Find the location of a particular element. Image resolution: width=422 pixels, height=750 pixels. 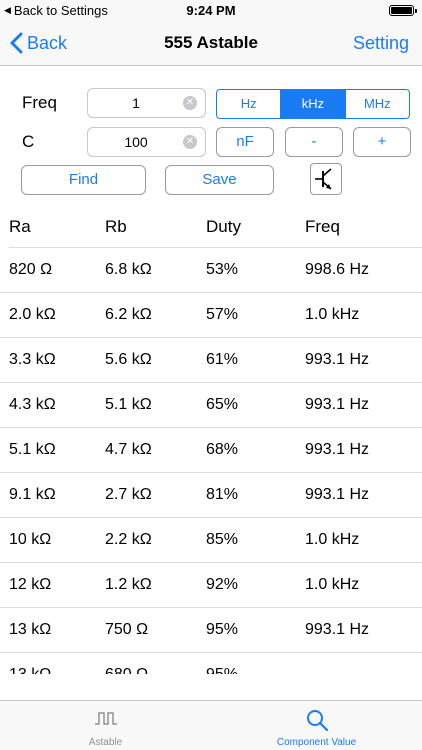

table-row: 4.3 kΩ 5.1 kΩ 65% 993.1 Hz is located at coordinates (211, 405).